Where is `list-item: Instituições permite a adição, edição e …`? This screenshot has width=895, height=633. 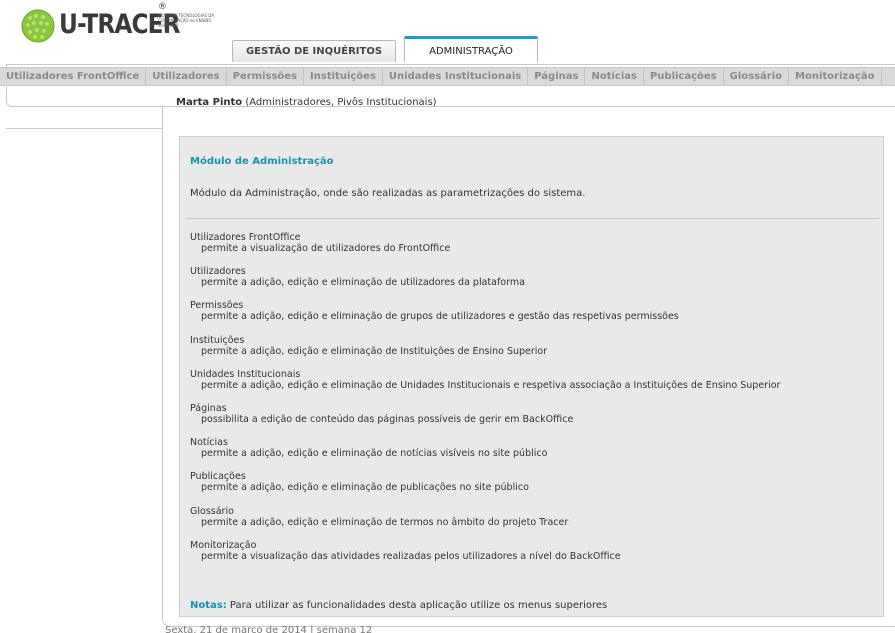 list-item: Instituições permite a adição, edição e … is located at coordinates (535, 352).